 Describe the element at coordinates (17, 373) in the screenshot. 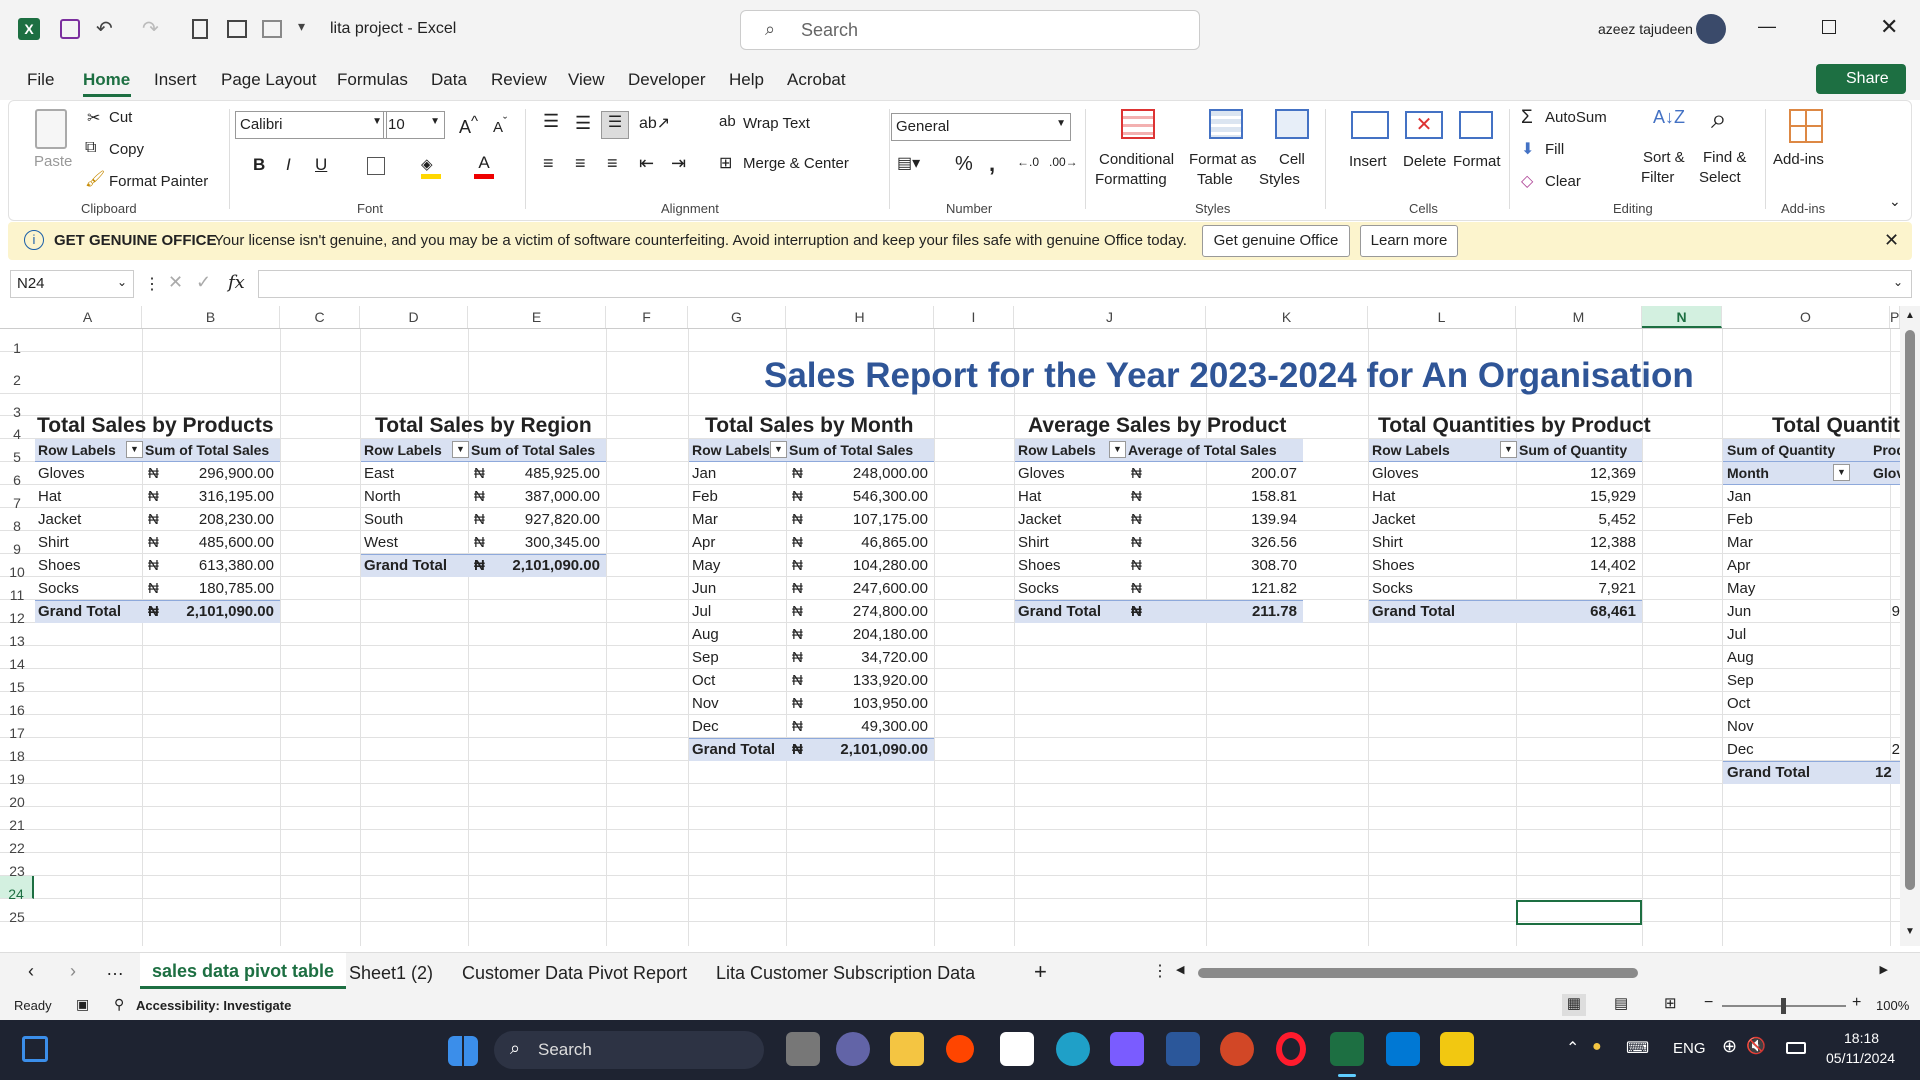

I see `row-header-2: 2` at that location.